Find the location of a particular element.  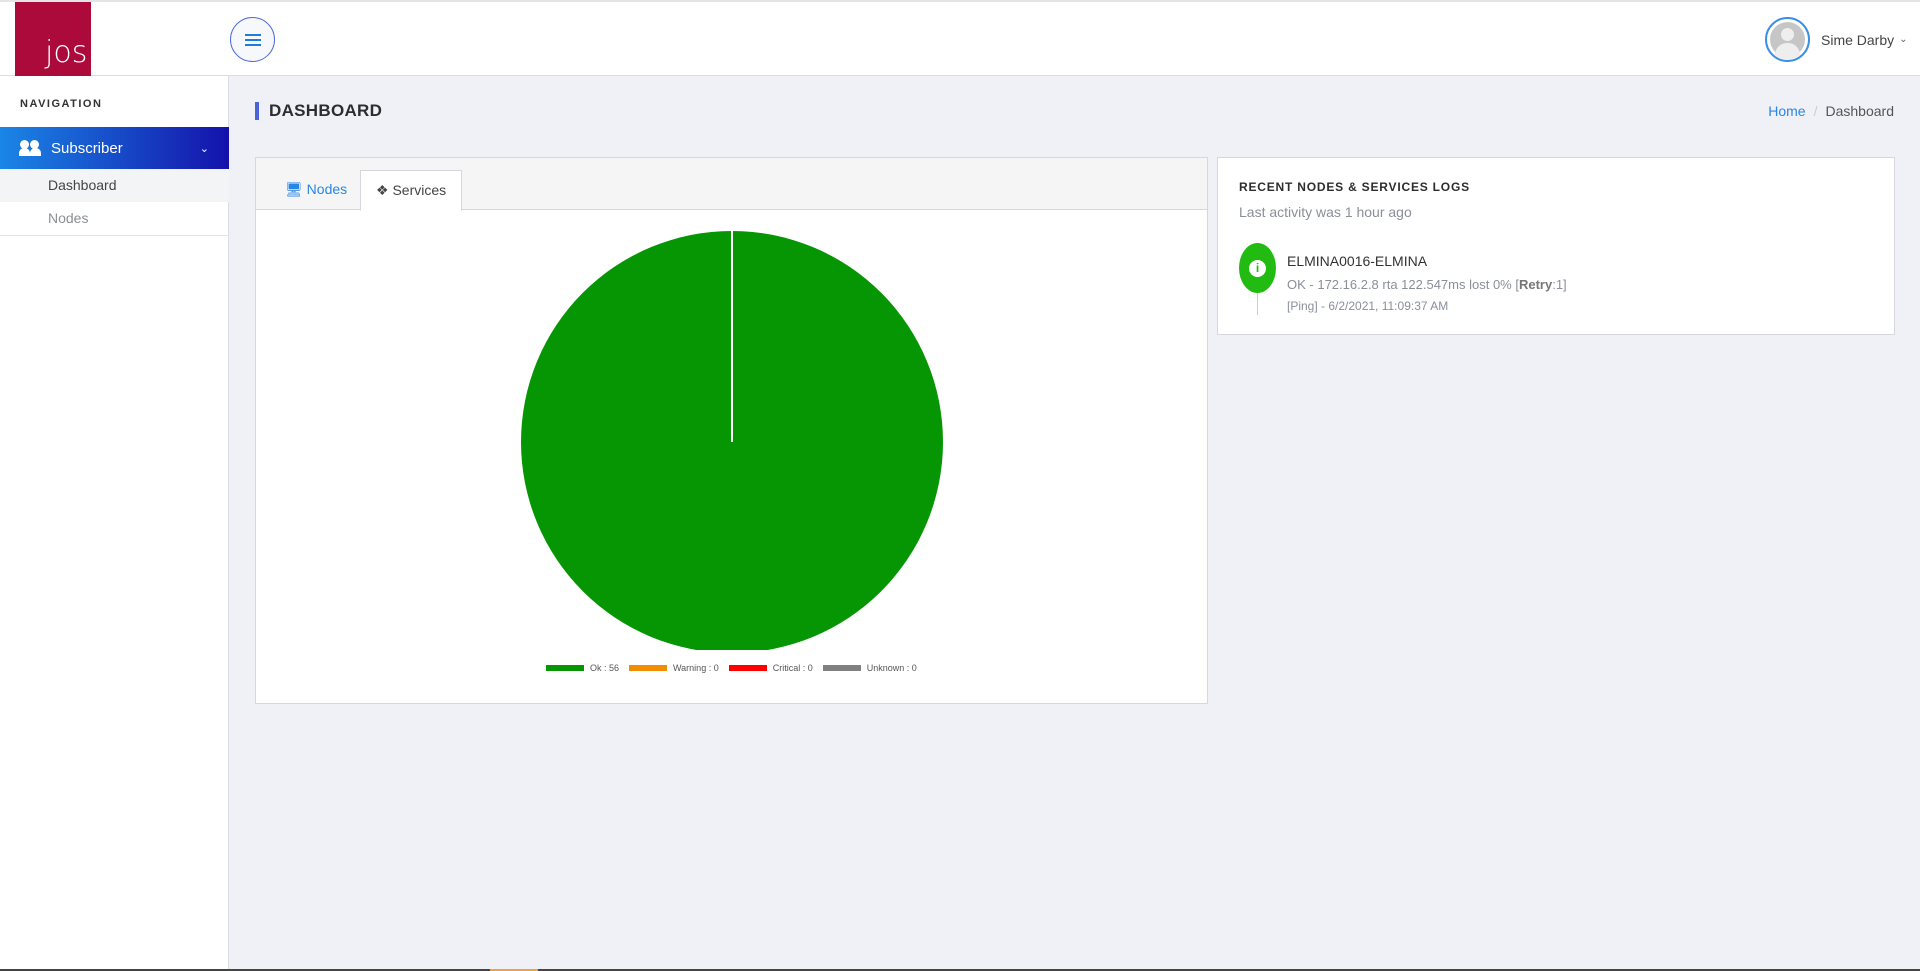

tab-label: Services is located at coordinates (419, 190).